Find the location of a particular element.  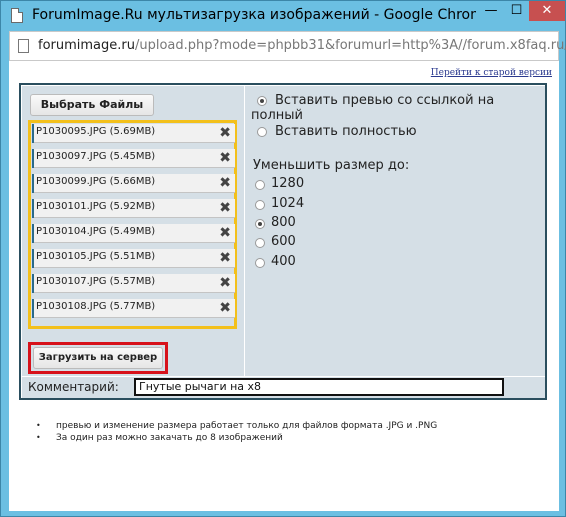

file-name: P1030097.JPG (5.45MB) is located at coordinates (96, 156).